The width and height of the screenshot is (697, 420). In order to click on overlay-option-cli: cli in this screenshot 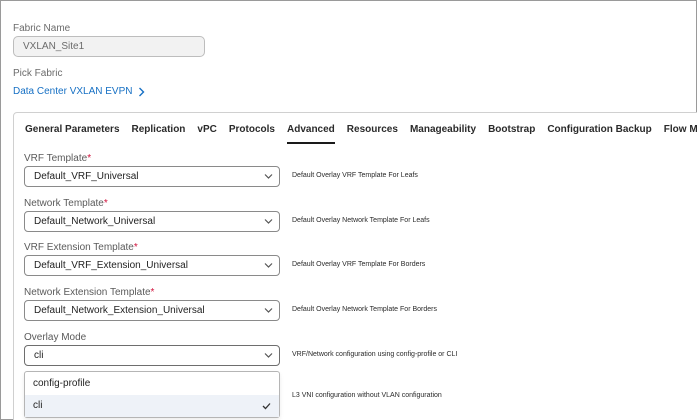, I will do `click(152, 406)`.